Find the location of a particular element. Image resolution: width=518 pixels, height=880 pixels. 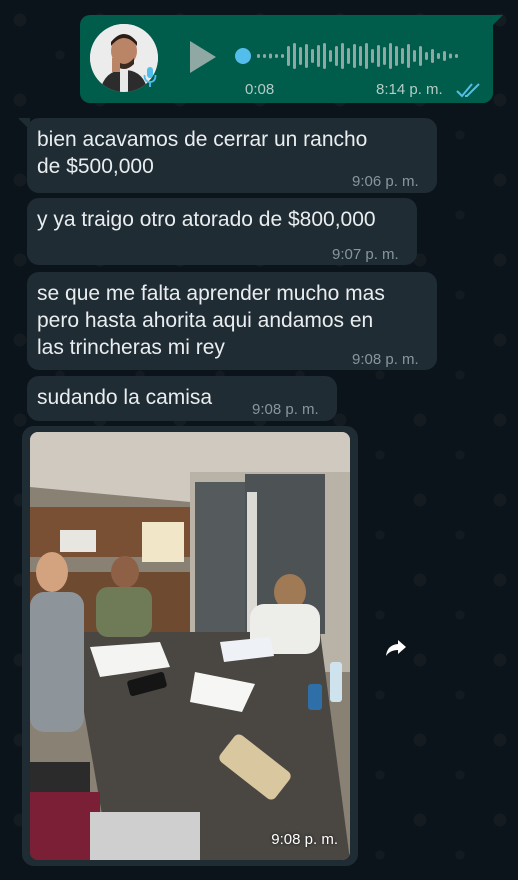

mic-icon is located at coordinates (150, 77).